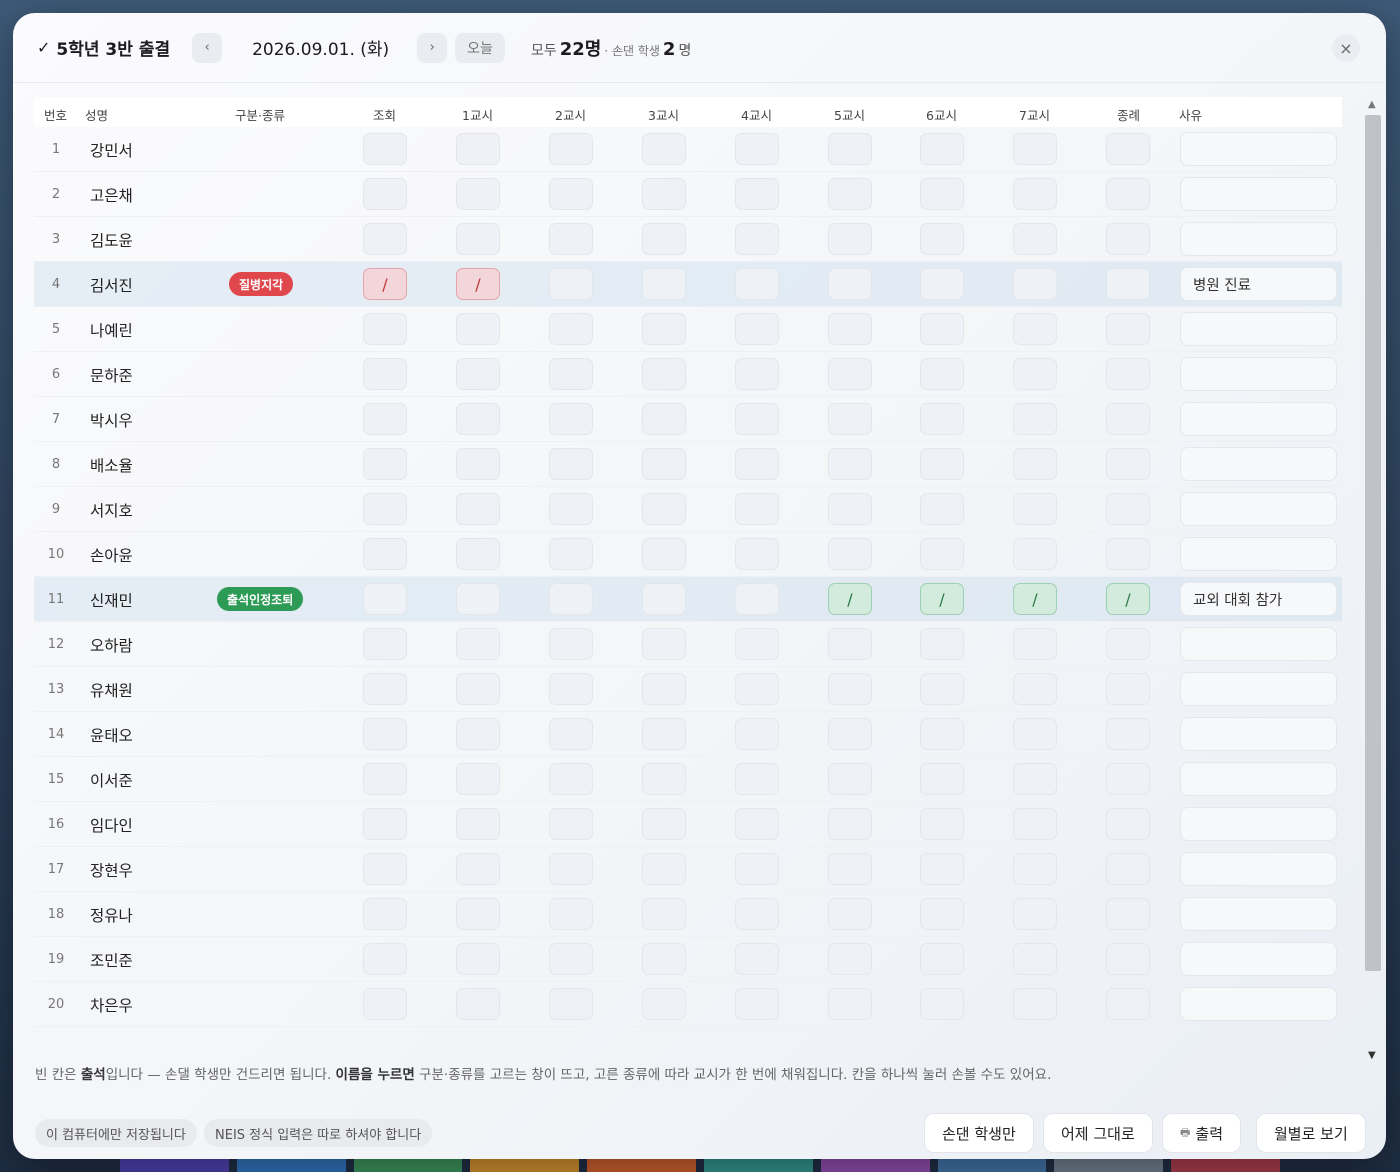  Describe the element at coordinates (111, 690) in the screenshot. I see `student-name: 유채원` at that location.